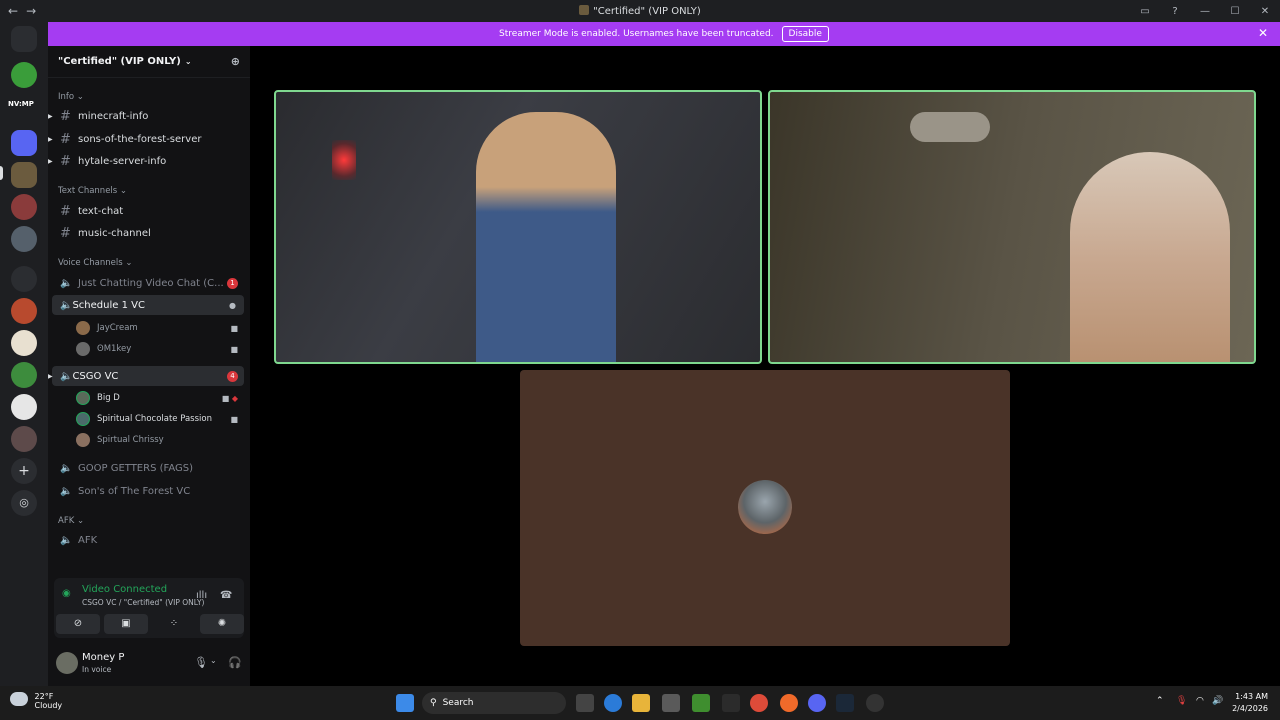 This screenshot has height=720, width=1280. Describe the element at coordinates (148, 283) in the screenshot. I see `voice-channel-just-chatting: 🔈 Just Chatting Video Chat (C... 1` at that location.